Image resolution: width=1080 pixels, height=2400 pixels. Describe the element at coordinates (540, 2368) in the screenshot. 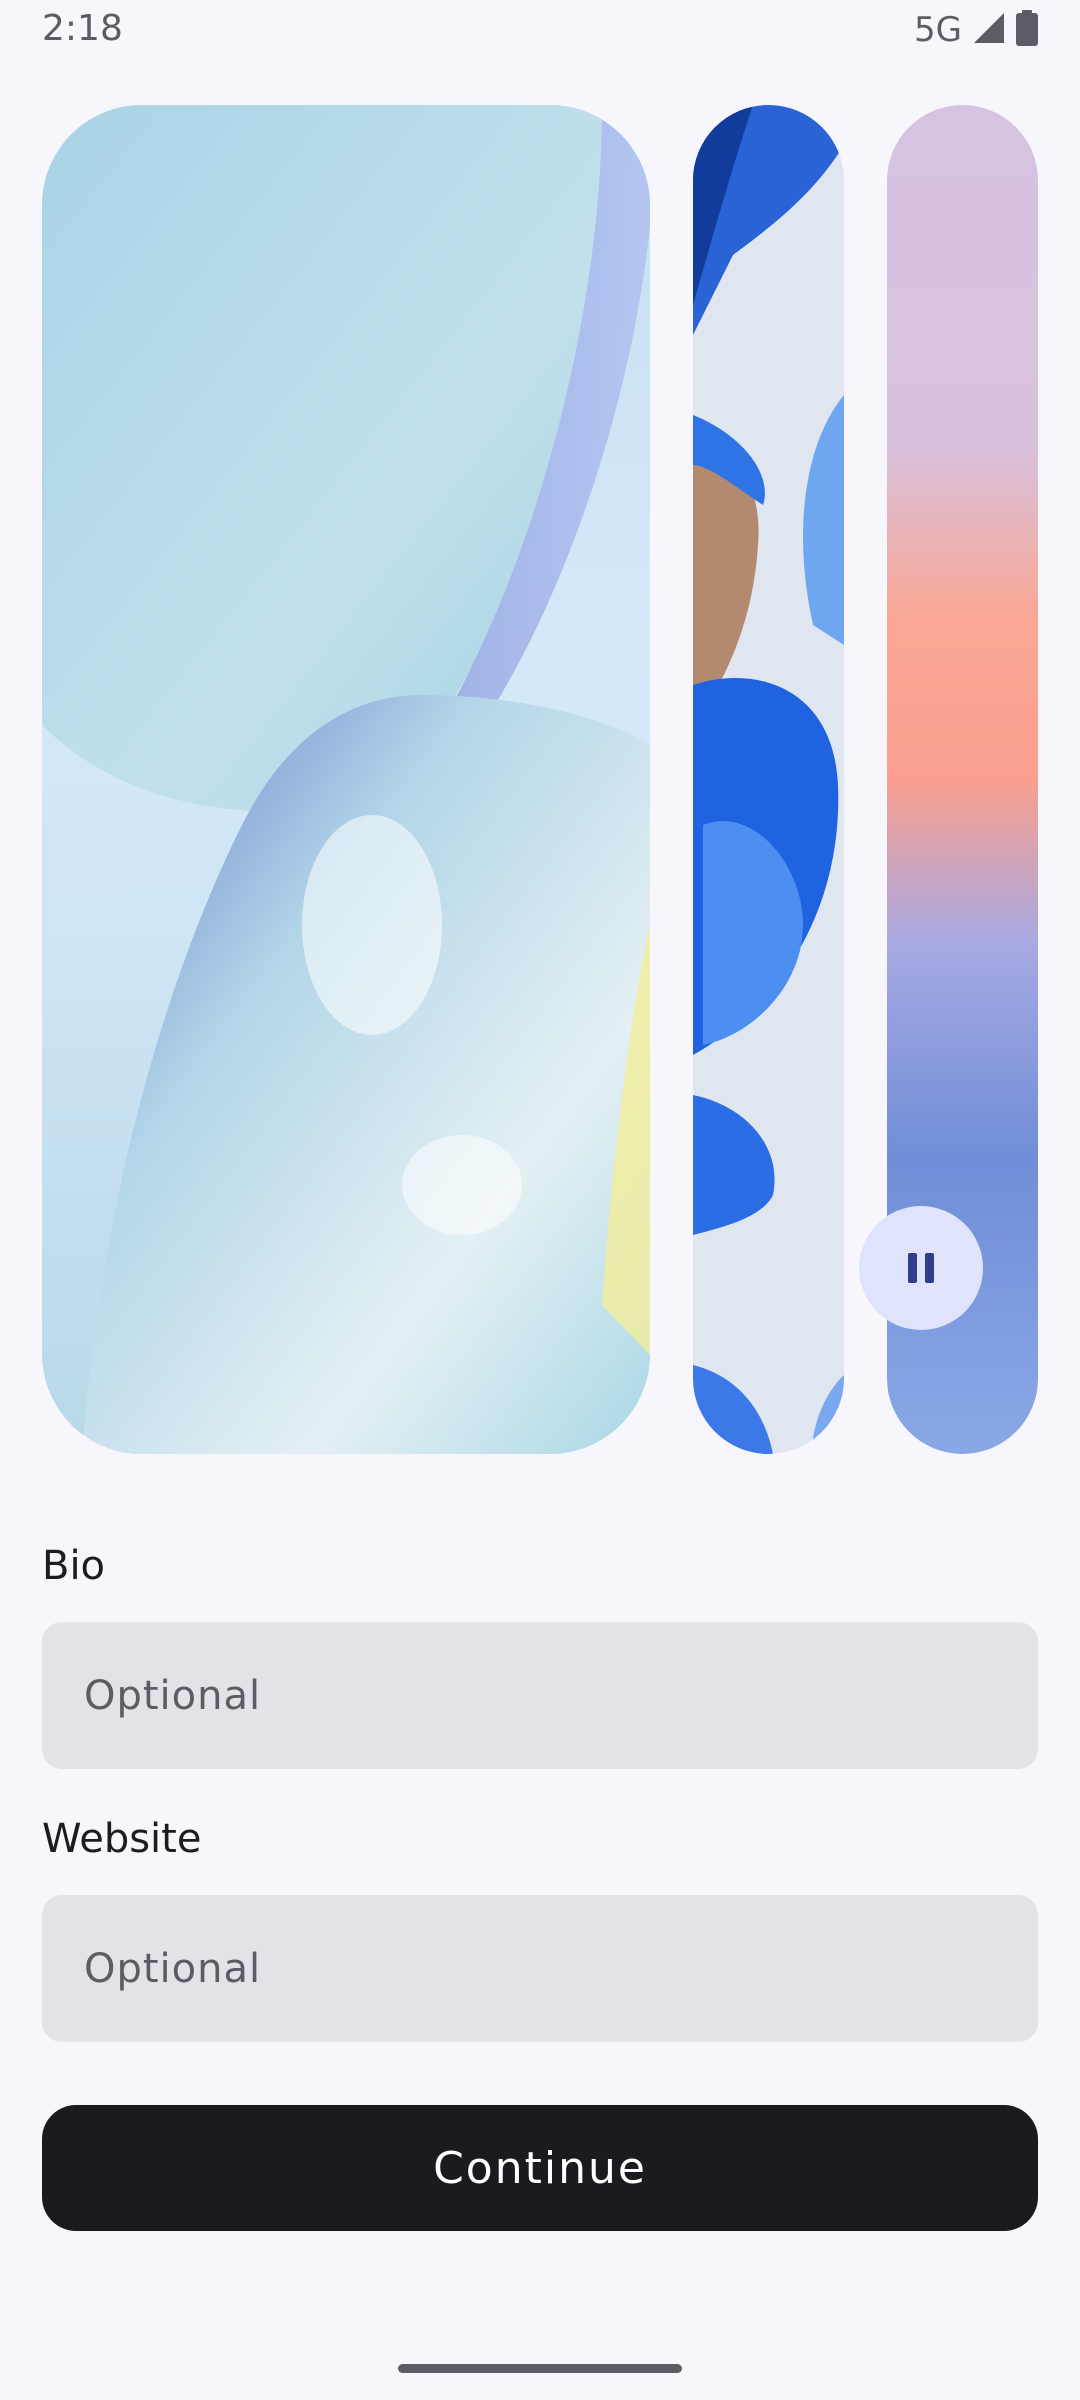

I see `home-indicator` at that location.